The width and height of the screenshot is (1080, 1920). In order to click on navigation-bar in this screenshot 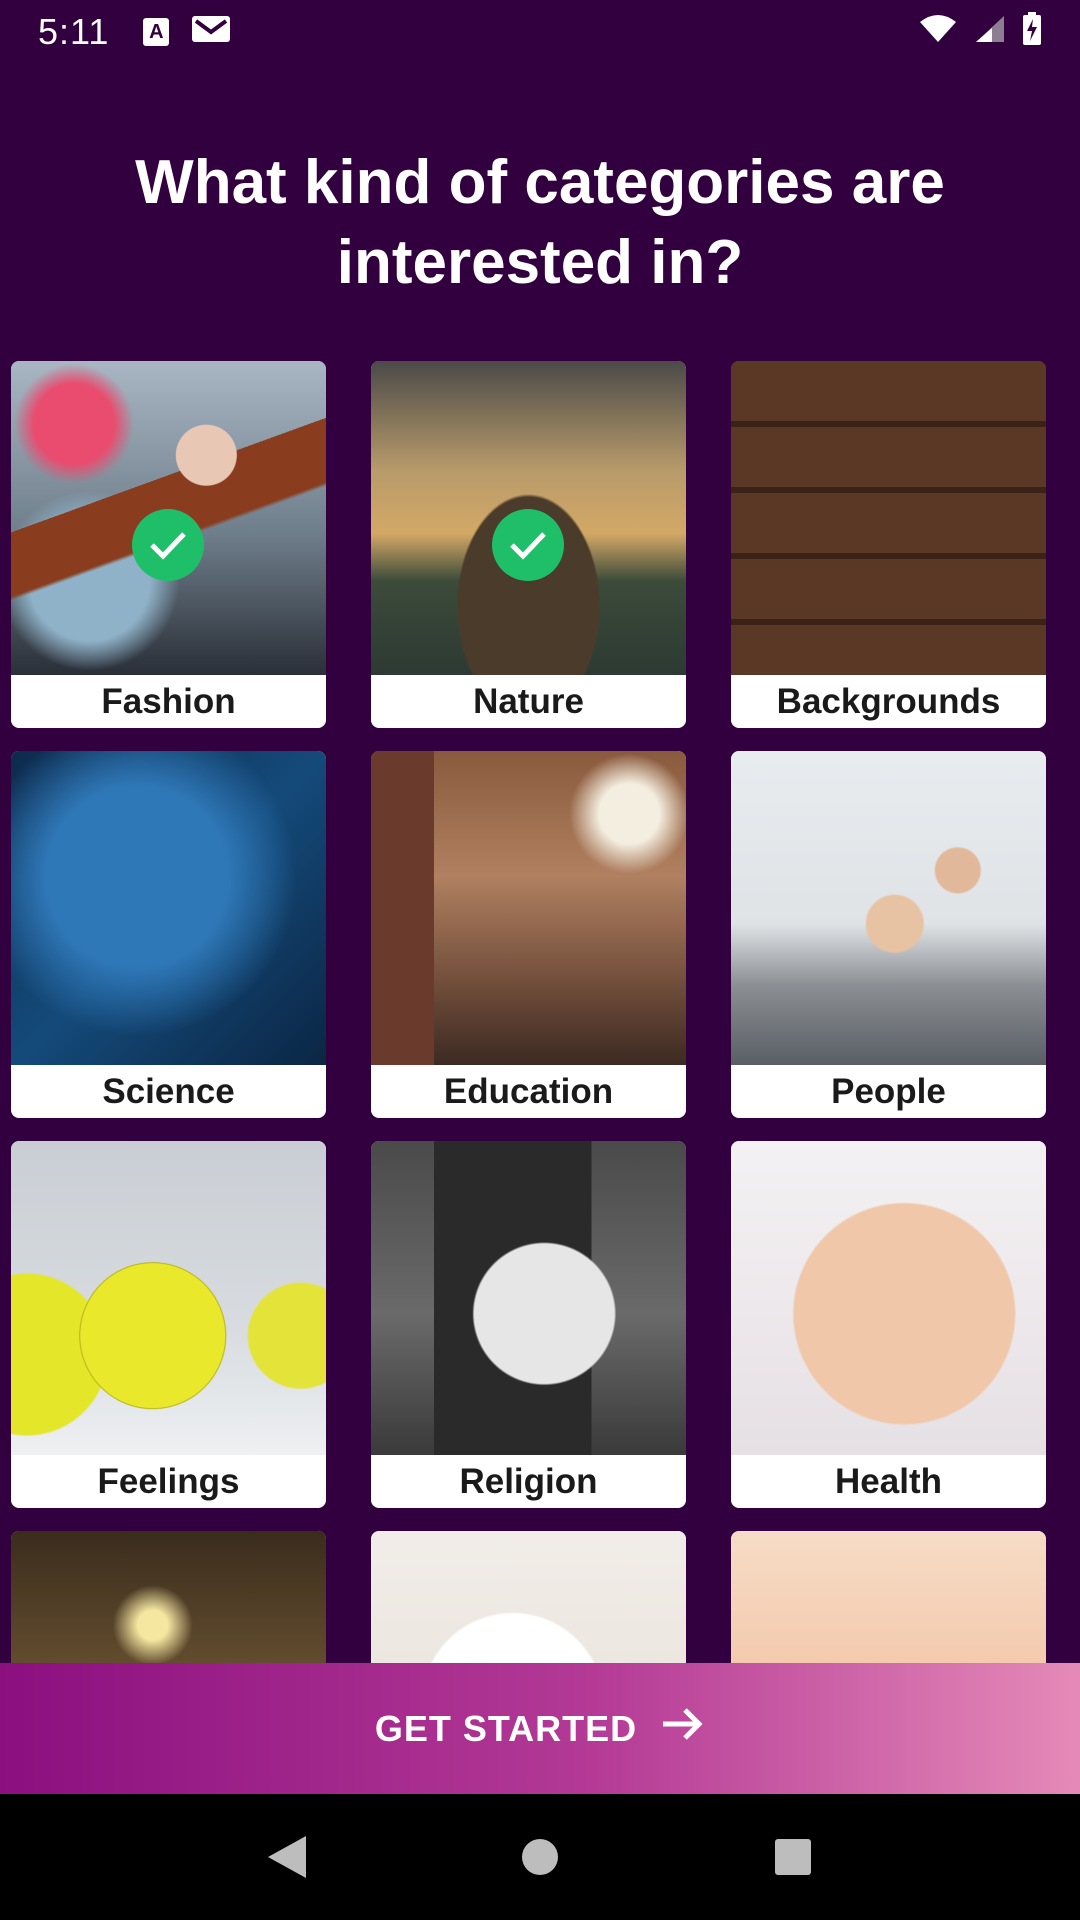, I will do `click(540, 1857)`.